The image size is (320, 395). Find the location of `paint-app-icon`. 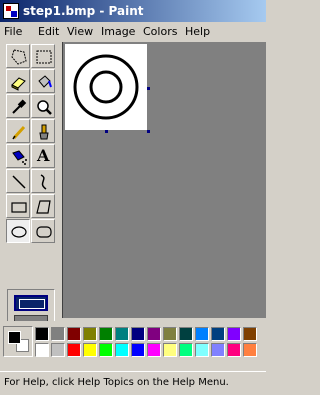

paint-app-icon is located at coordinates (11, 11).